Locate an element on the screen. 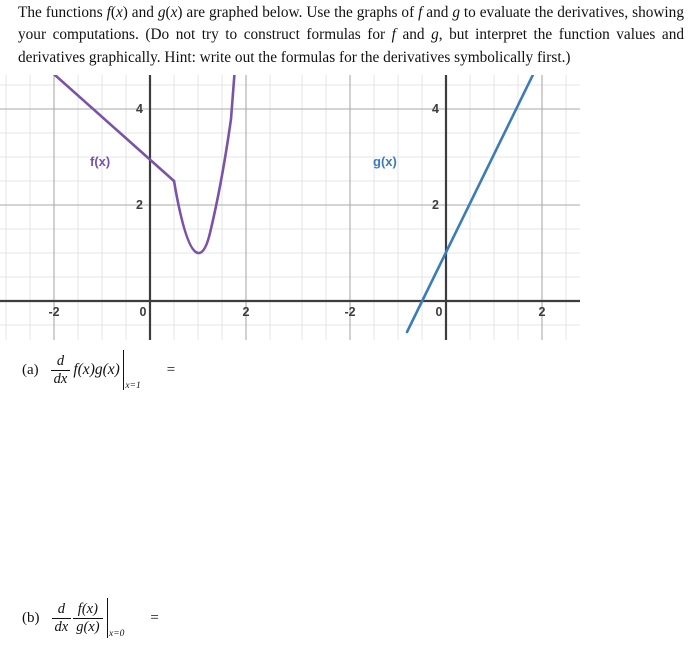 The image size is (700, 658). part-b-quotient: f(x) g(x) is located at coordinates (88, 617).